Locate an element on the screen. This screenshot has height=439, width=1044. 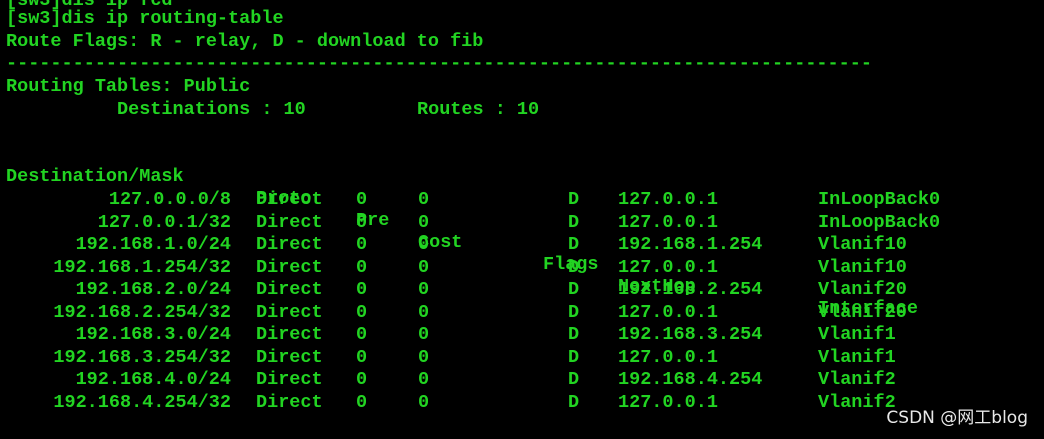
route-destination: 192.168.4.0/24 is located at coordinates (153, 379).